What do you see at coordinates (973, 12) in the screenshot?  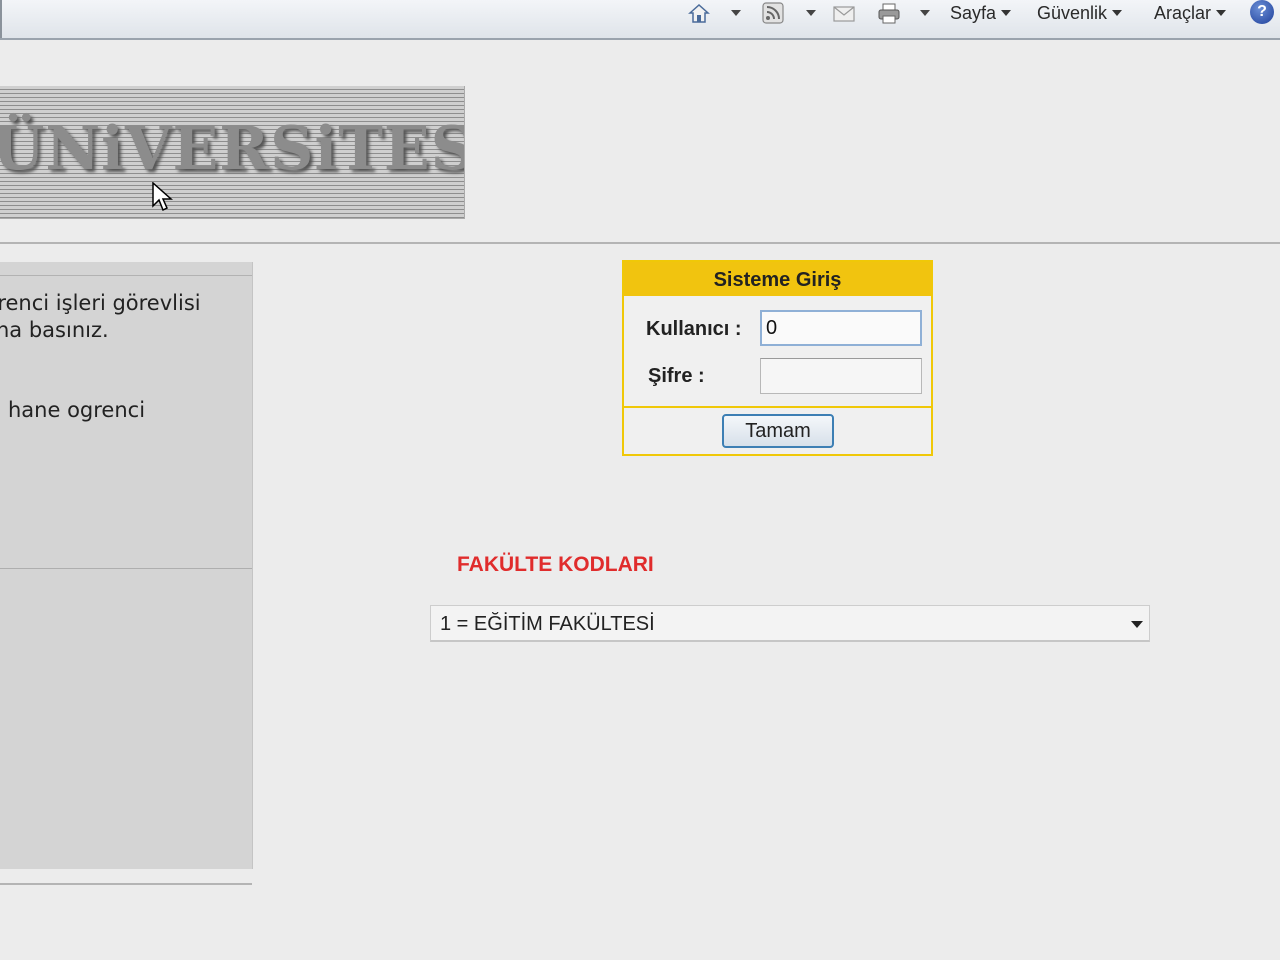 I see `page-menu-label: Sayfa` at bounding box center [973, 12].